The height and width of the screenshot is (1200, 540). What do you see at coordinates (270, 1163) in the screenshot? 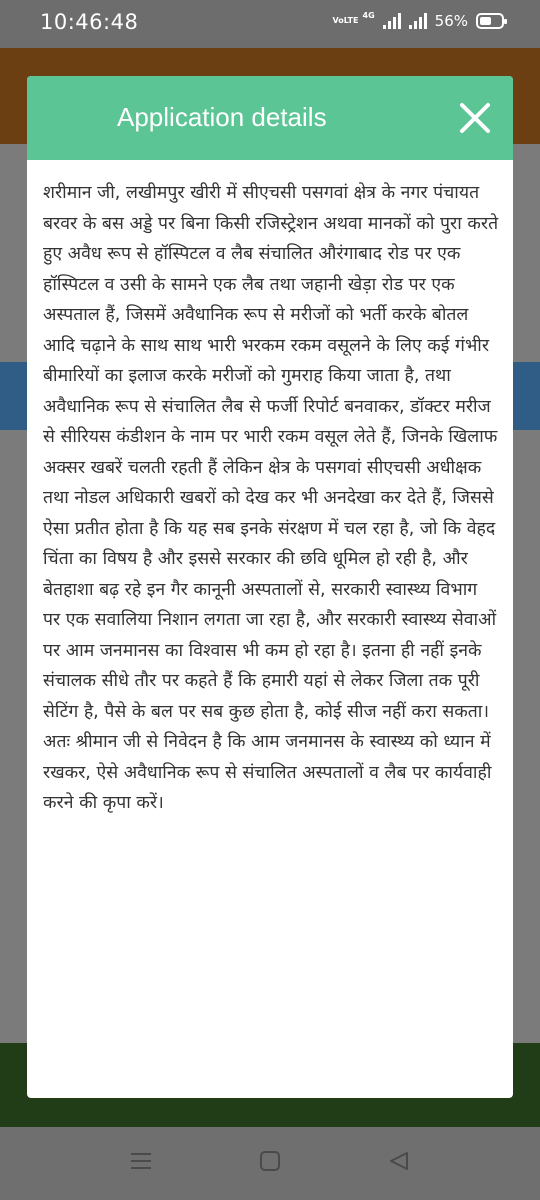
I see `home-square-icon` at bounding box center [270, 1163].